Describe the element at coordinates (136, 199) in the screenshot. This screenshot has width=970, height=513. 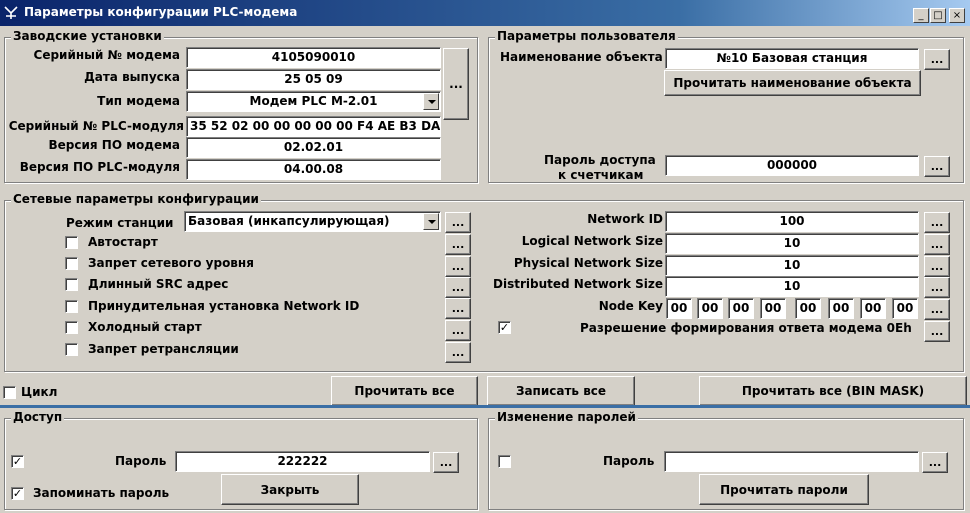
I see `network-config-title: Сетевые параметры конфигурации` at that location.